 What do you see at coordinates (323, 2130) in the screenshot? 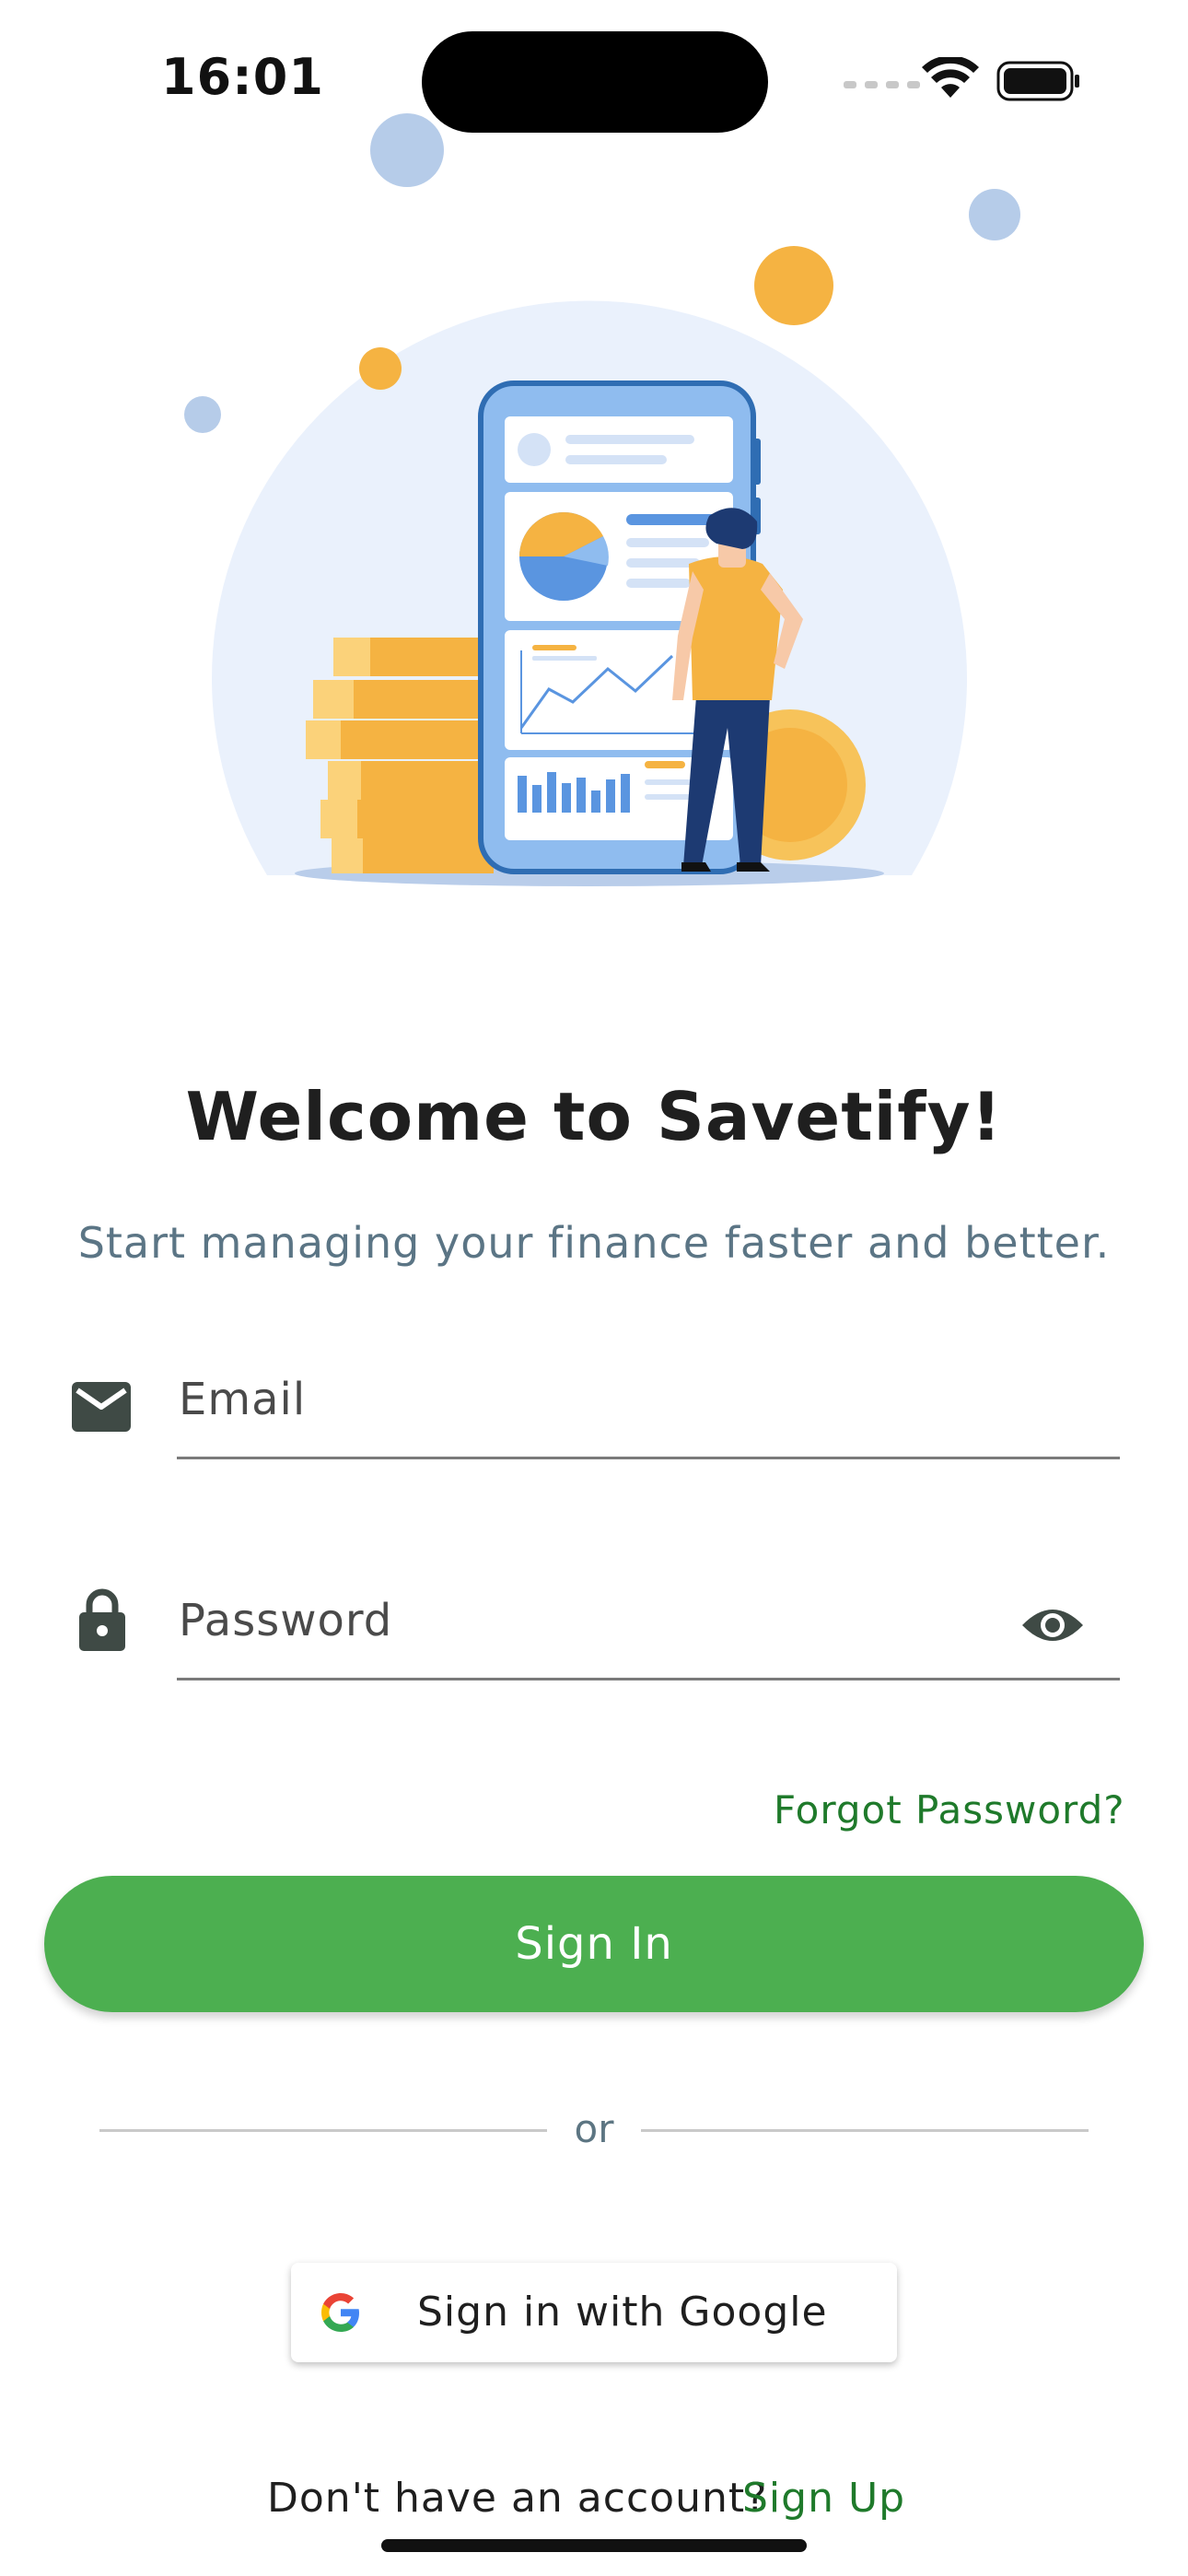
I see `divider-line-left` at bounding box center [323, 2130].